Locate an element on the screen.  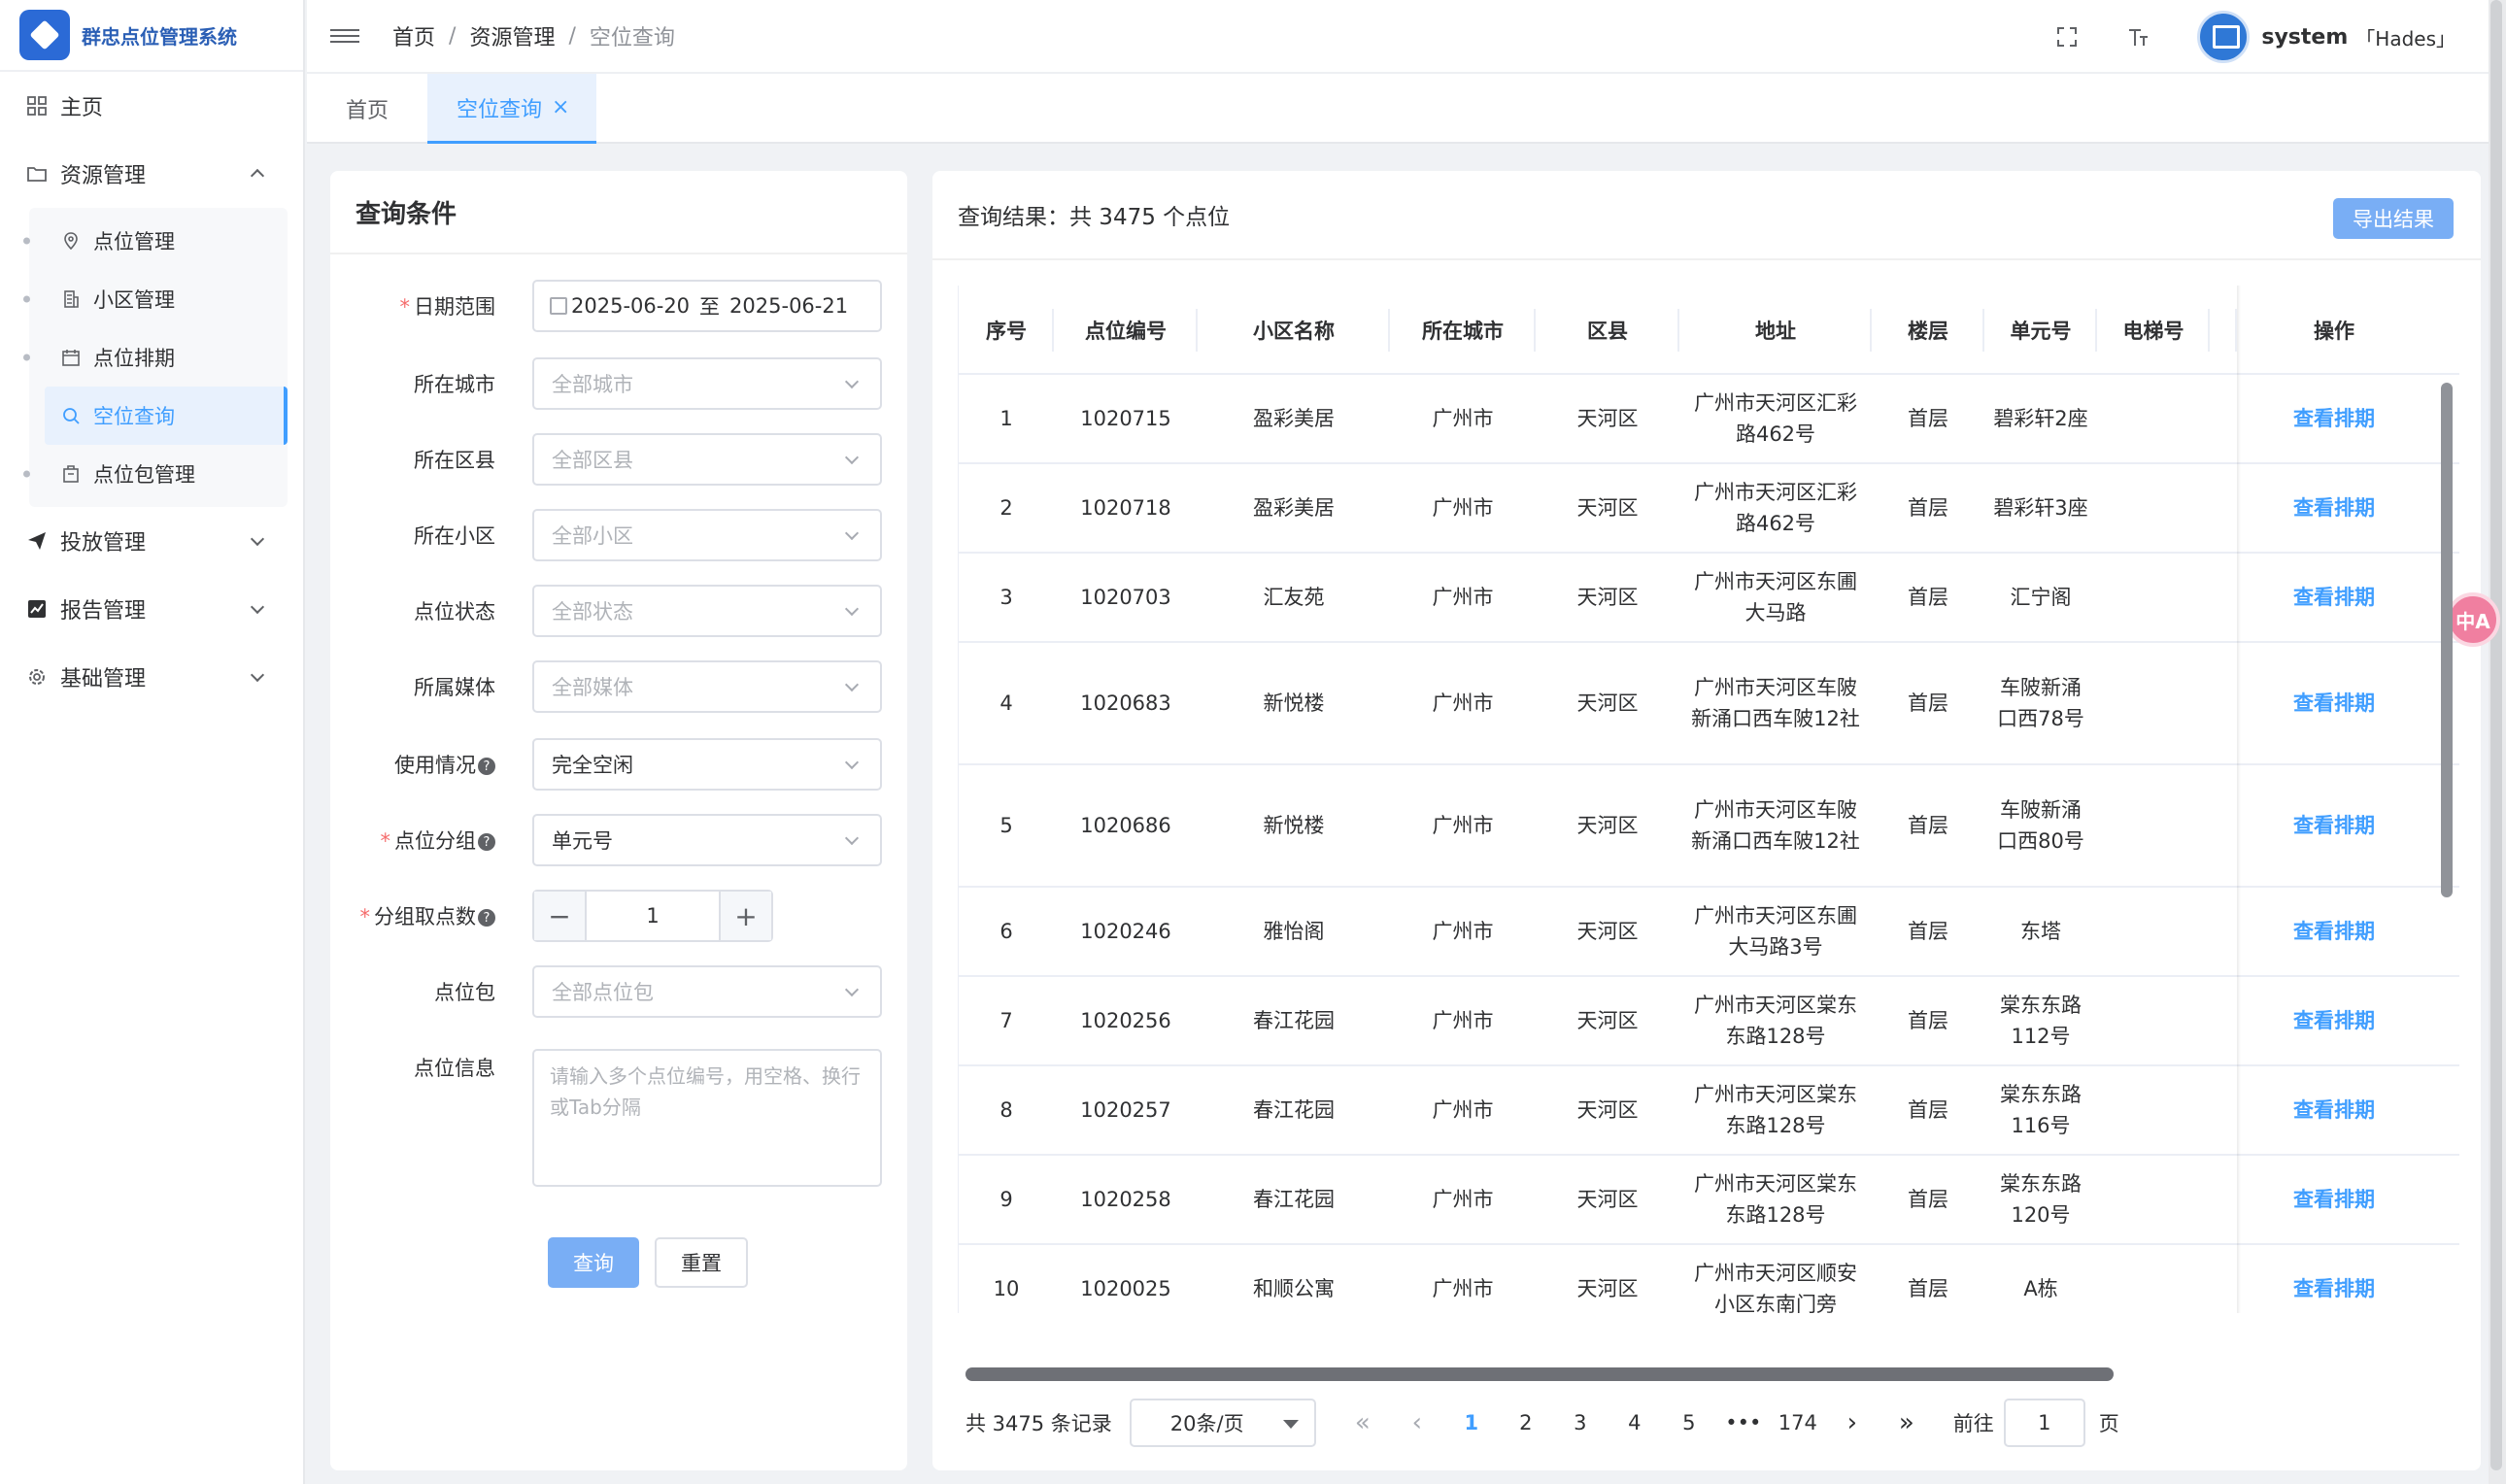
menu-label-basic: 基础管理 is located at coordinates (103, 679).